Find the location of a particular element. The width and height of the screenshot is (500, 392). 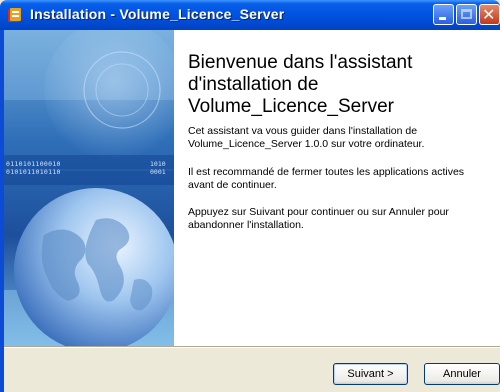

minimize-button is located at coordinates (443, 14).